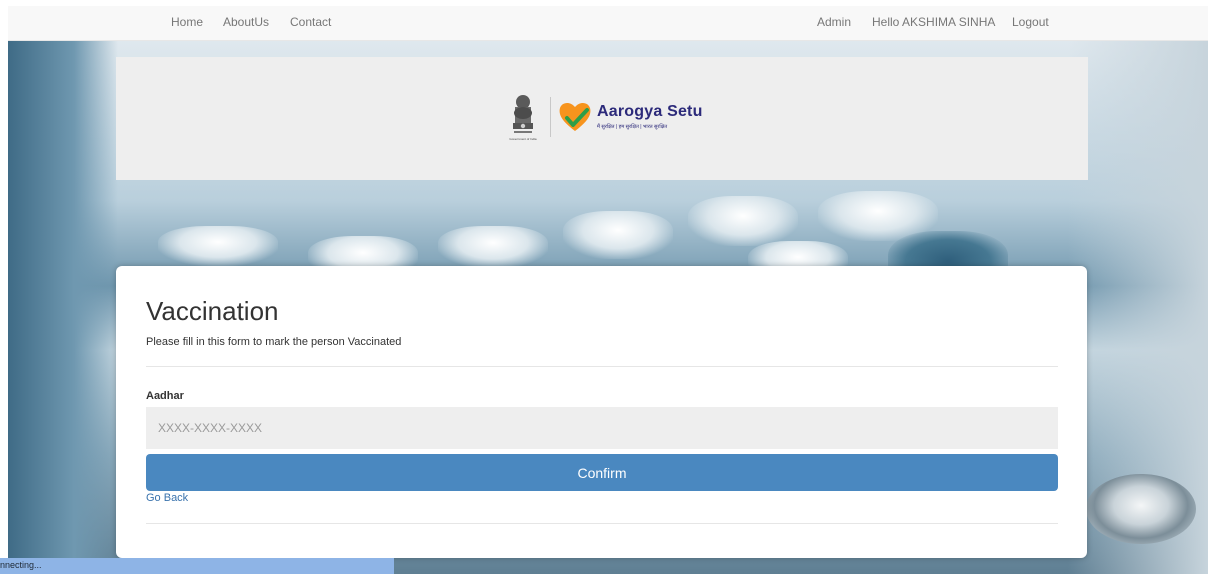 Image resolution: width=1208 pixels, height=574 pixels. I want to click on confirm-button: Confirm, so click(602, 472).